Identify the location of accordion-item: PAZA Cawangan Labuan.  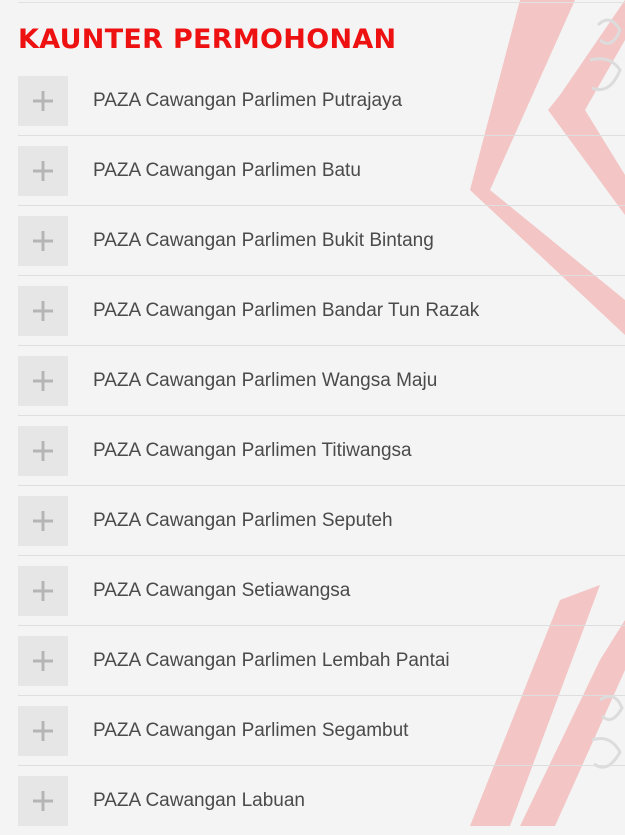
(321, 800).